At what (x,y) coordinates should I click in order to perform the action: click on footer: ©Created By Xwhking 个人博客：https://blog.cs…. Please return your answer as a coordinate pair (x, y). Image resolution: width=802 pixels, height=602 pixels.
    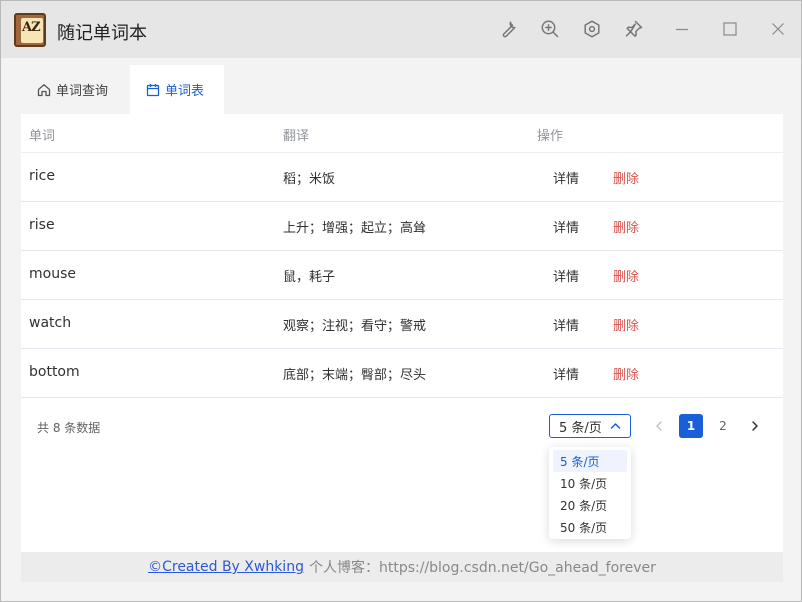
    Looking at the image, I should click on (402, 567).